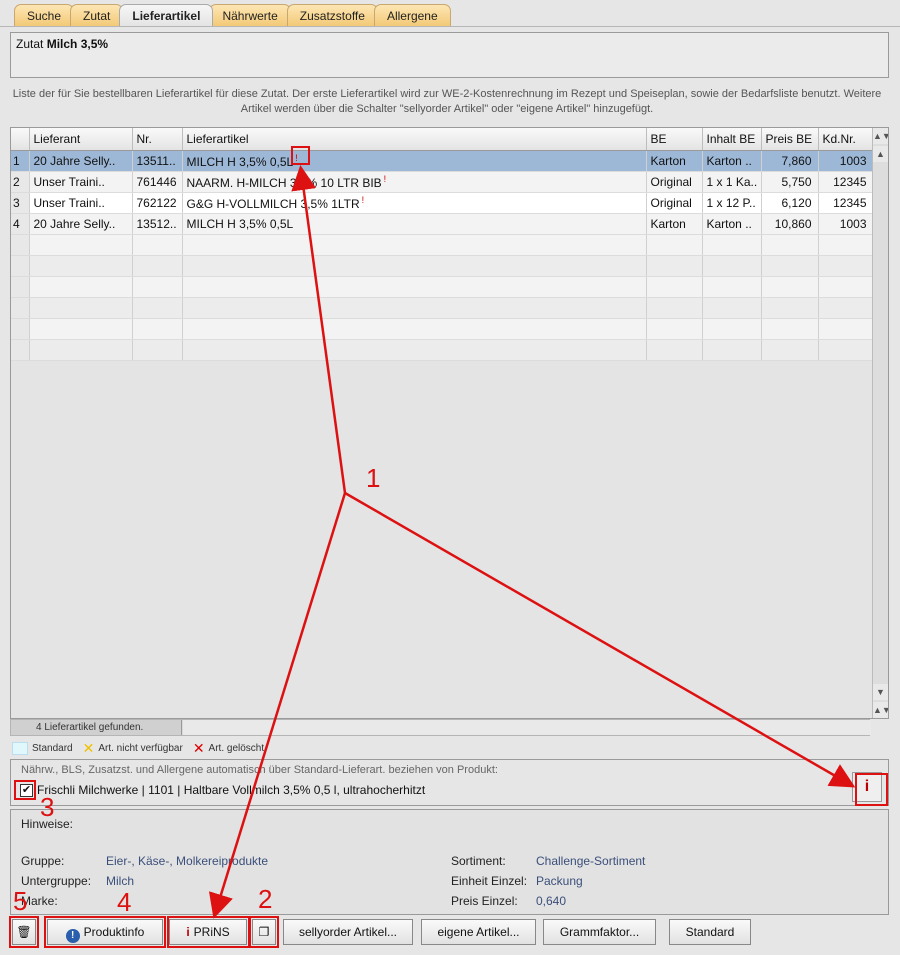  What do you see at coordinates (373, 478) in the screenshot?
I see `annotation-1: 1` at bounding box center [373, 478].